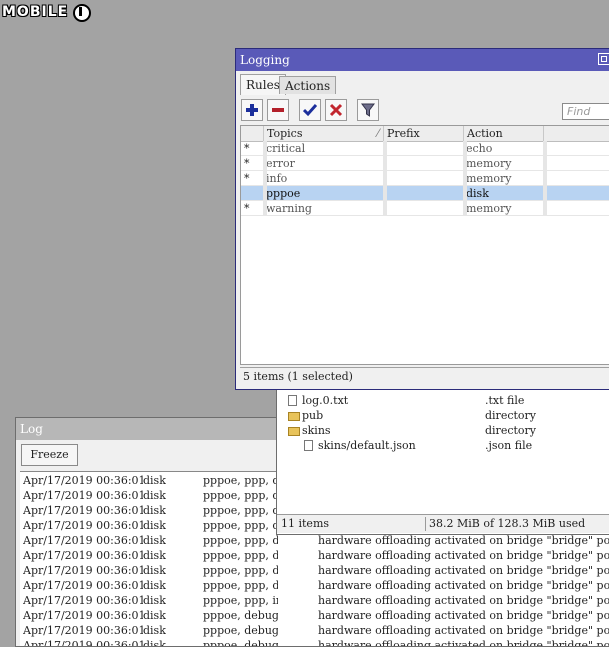 Image resolution: width=609 pixels, height=647 pixels. Describe the element at coordinates (503, 133) in the screenshot. I see `action-column-header: Action` at that location.